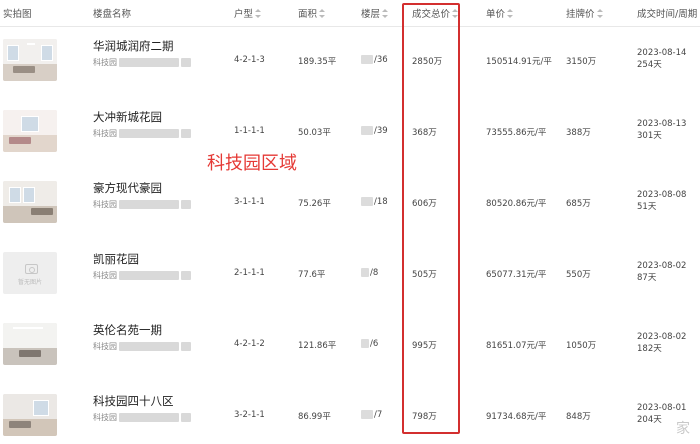  Describe the element at coordinates (647, 207) in the screenshot. I see `cycle-text: 51天` at that location.